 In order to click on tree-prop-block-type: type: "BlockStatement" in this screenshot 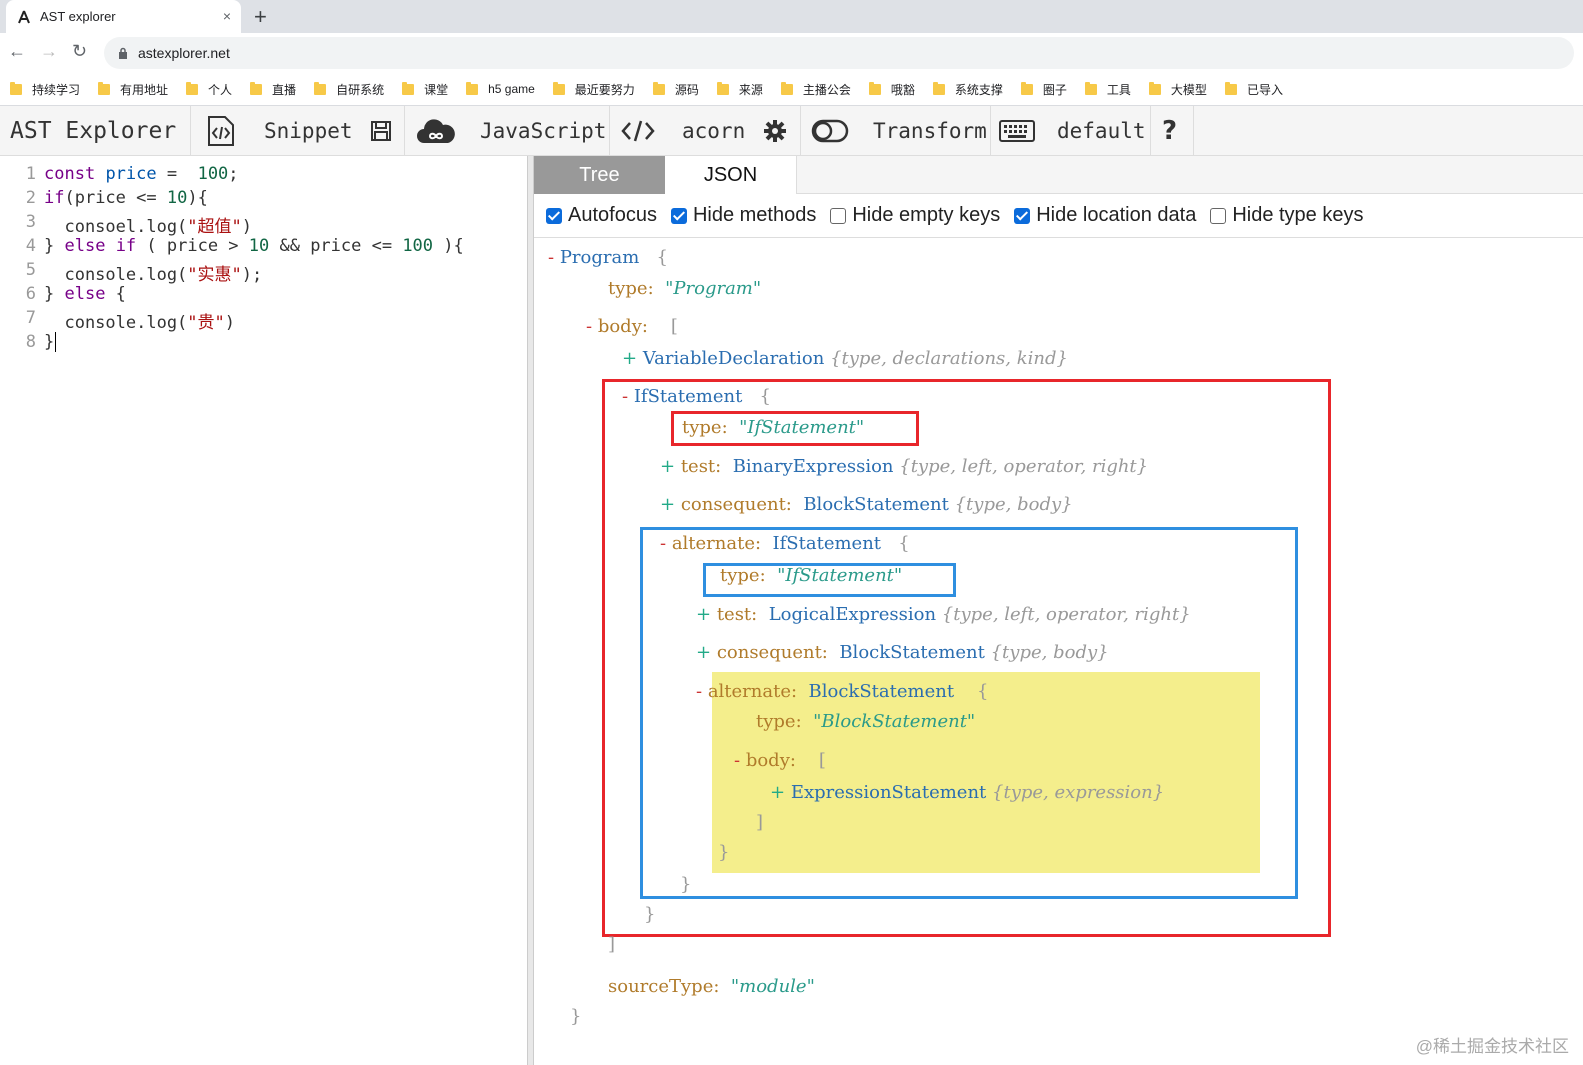, I will do `click(866, 721)`.